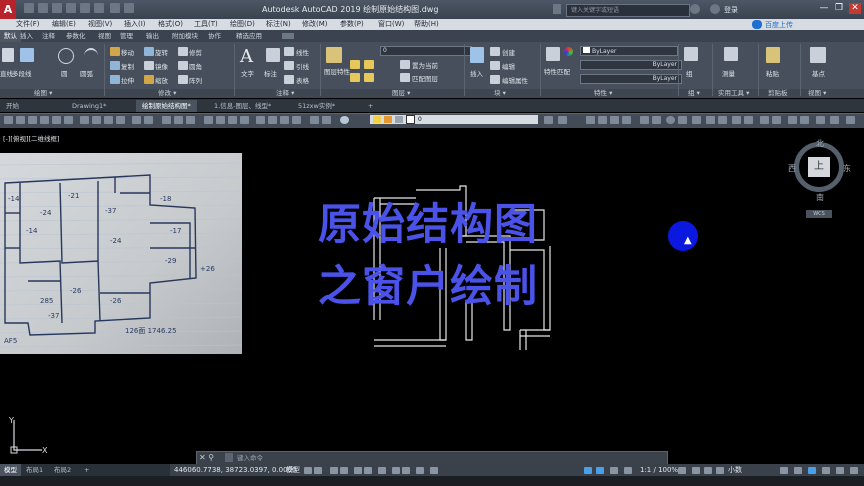 This screenshot has height=486, width=864. What do you see at coordinates (358, 470) in the screenshot?
I see `ortho-icon` at bounding box center [358, 470].